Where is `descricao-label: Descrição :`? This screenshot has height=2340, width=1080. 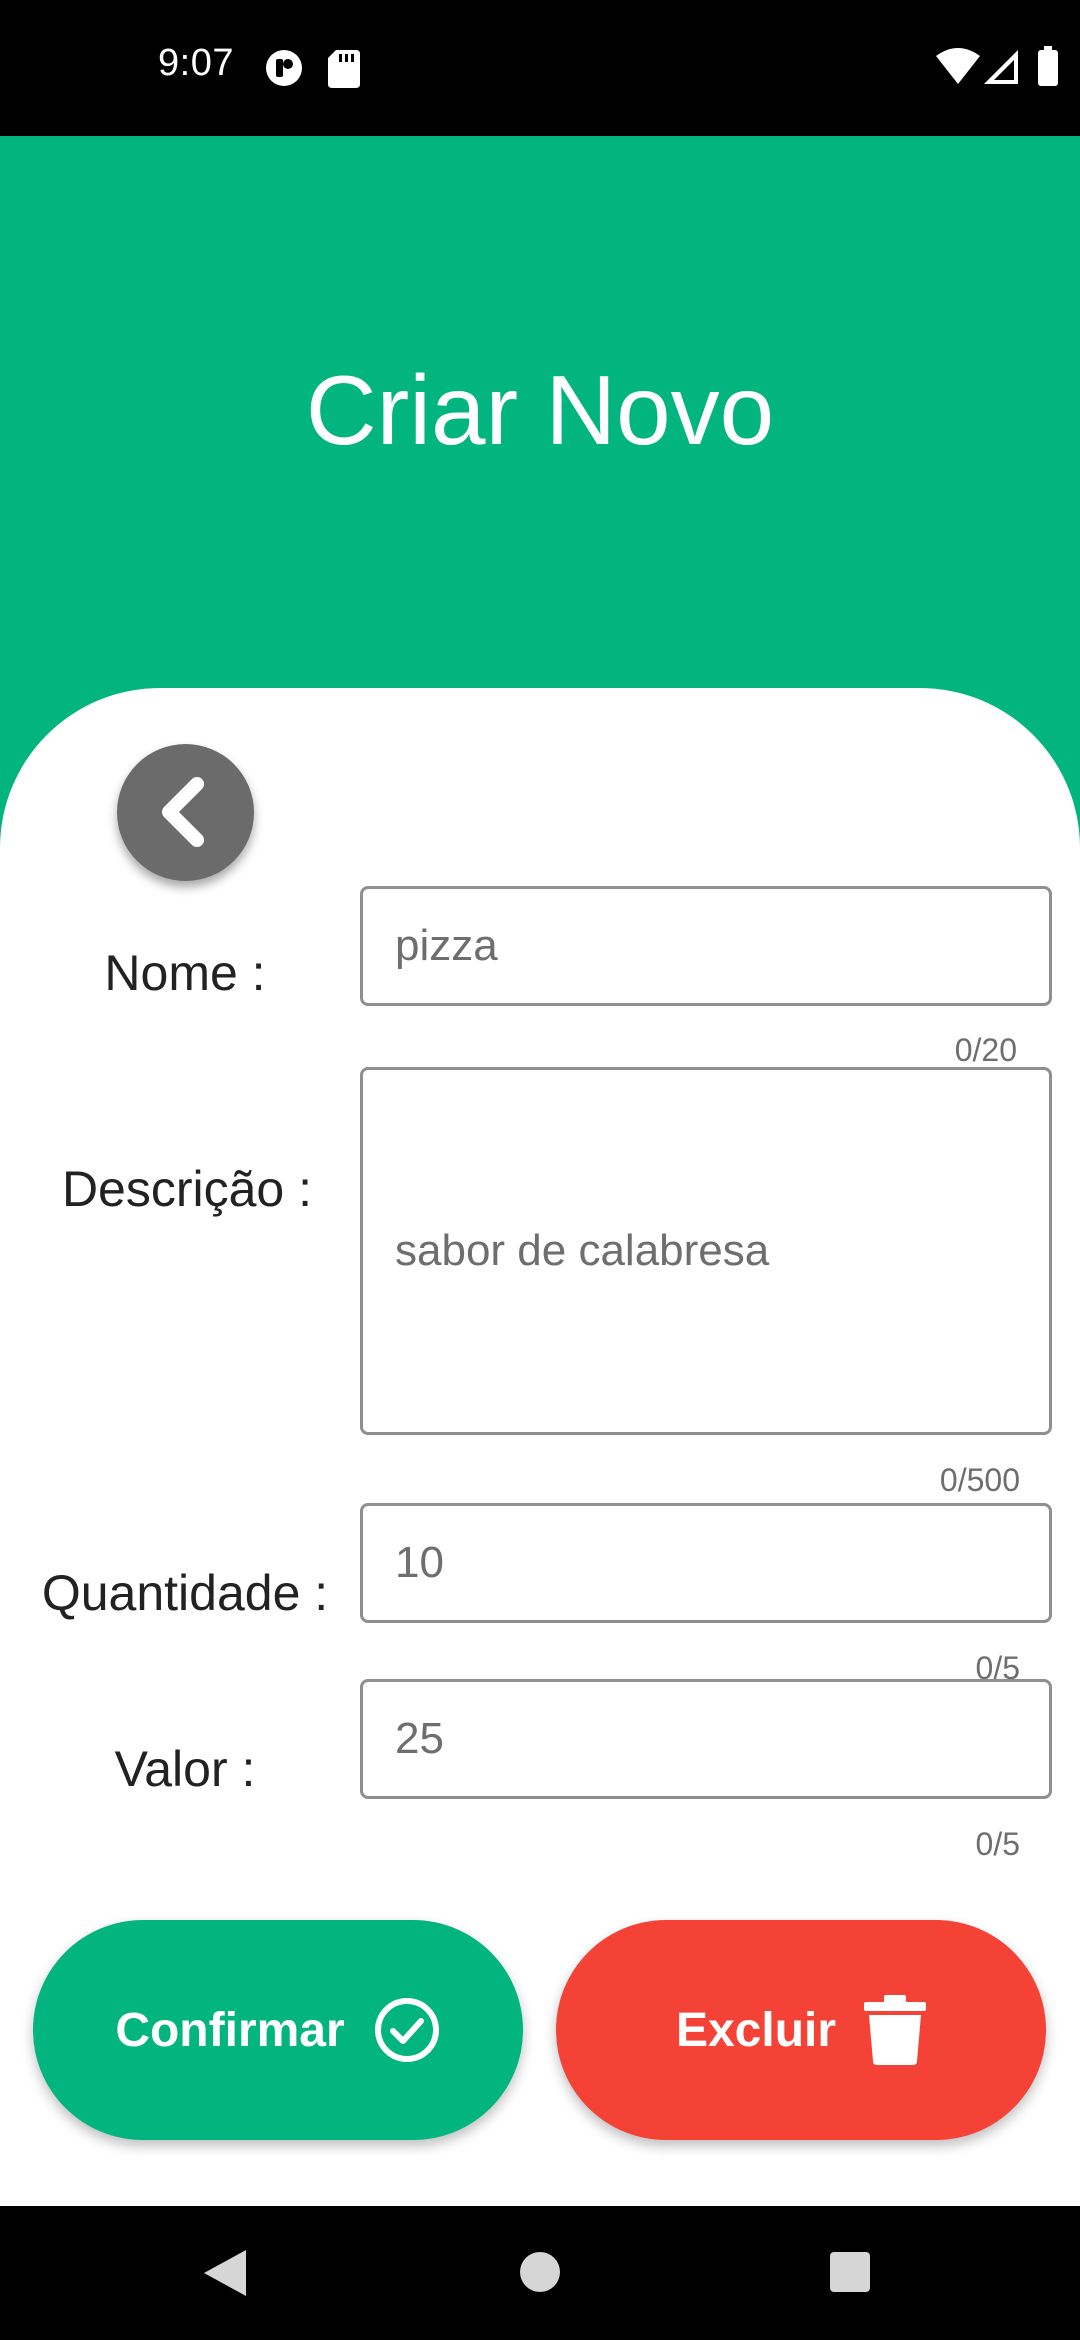
descricao-label: Descrição : is located at coordinates (187, 1189).